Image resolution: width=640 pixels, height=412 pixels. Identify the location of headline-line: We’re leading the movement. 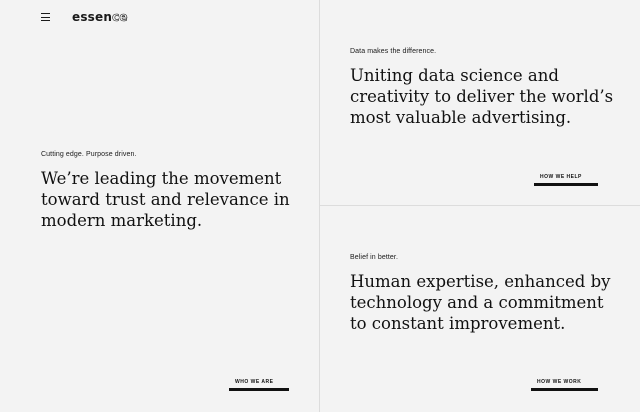
(161, 178).